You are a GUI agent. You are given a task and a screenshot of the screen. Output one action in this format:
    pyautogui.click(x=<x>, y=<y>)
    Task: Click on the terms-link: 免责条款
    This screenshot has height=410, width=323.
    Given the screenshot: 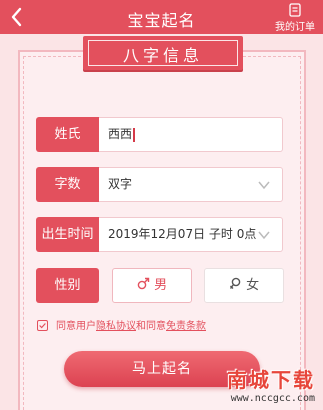 What is the action you would take?
    pyautogui.click(x=186, y=326)
    